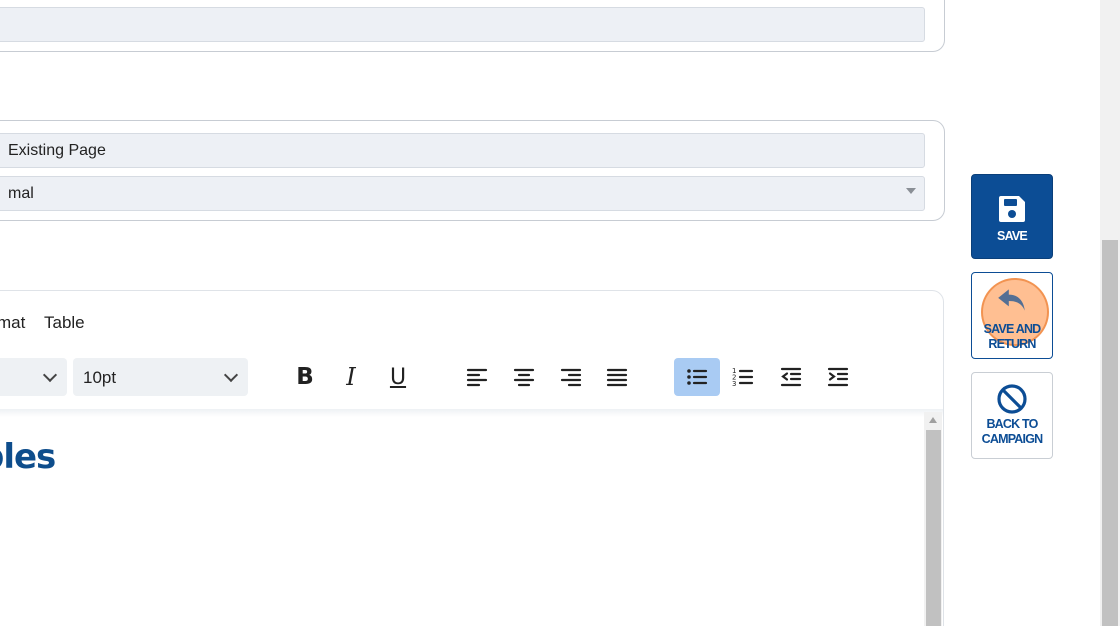 This screenshot has width=1120, height=626. What do you see at coordinates (911, 191) in the screenshot?
I see `caret-down-icon` at bounding box center [911, 191].